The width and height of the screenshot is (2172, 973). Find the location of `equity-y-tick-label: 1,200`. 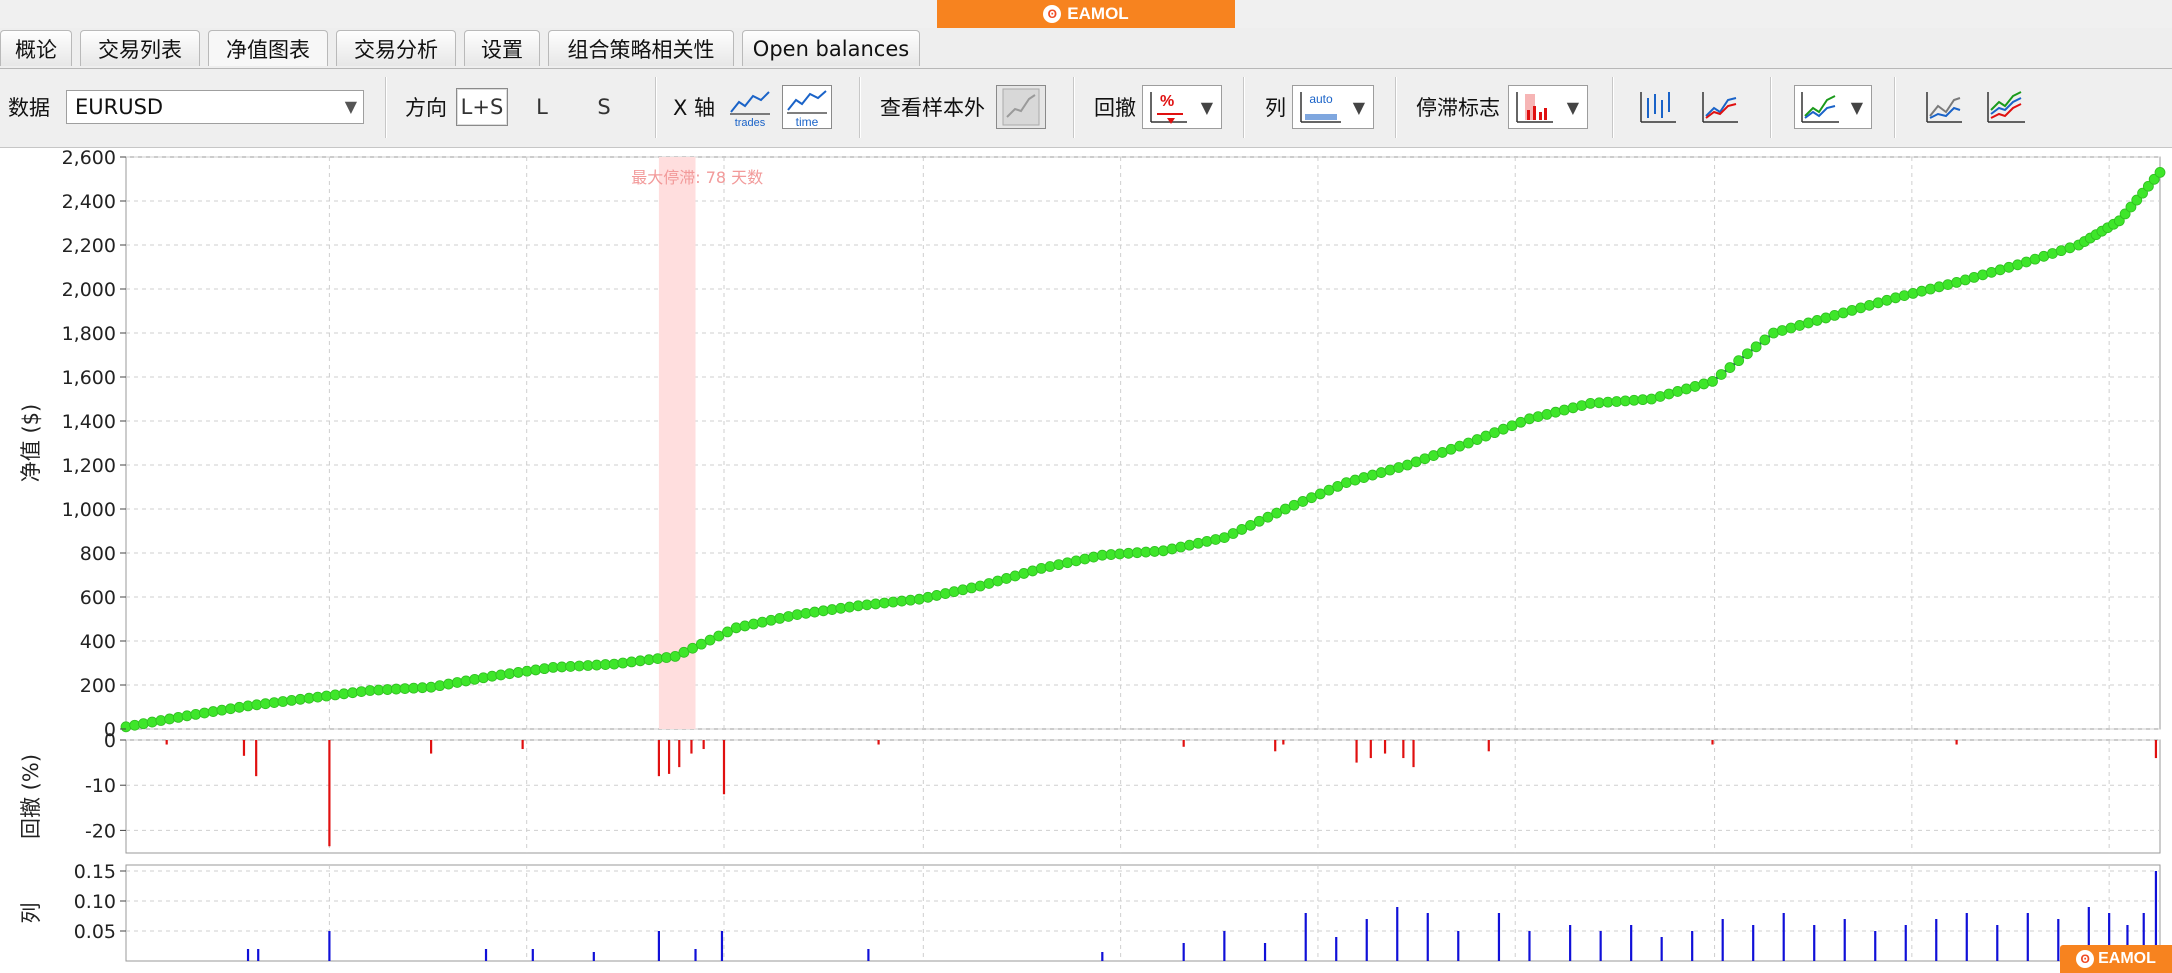

equity-y-tick-label: 1,200 is located at coordinates (89, 466).